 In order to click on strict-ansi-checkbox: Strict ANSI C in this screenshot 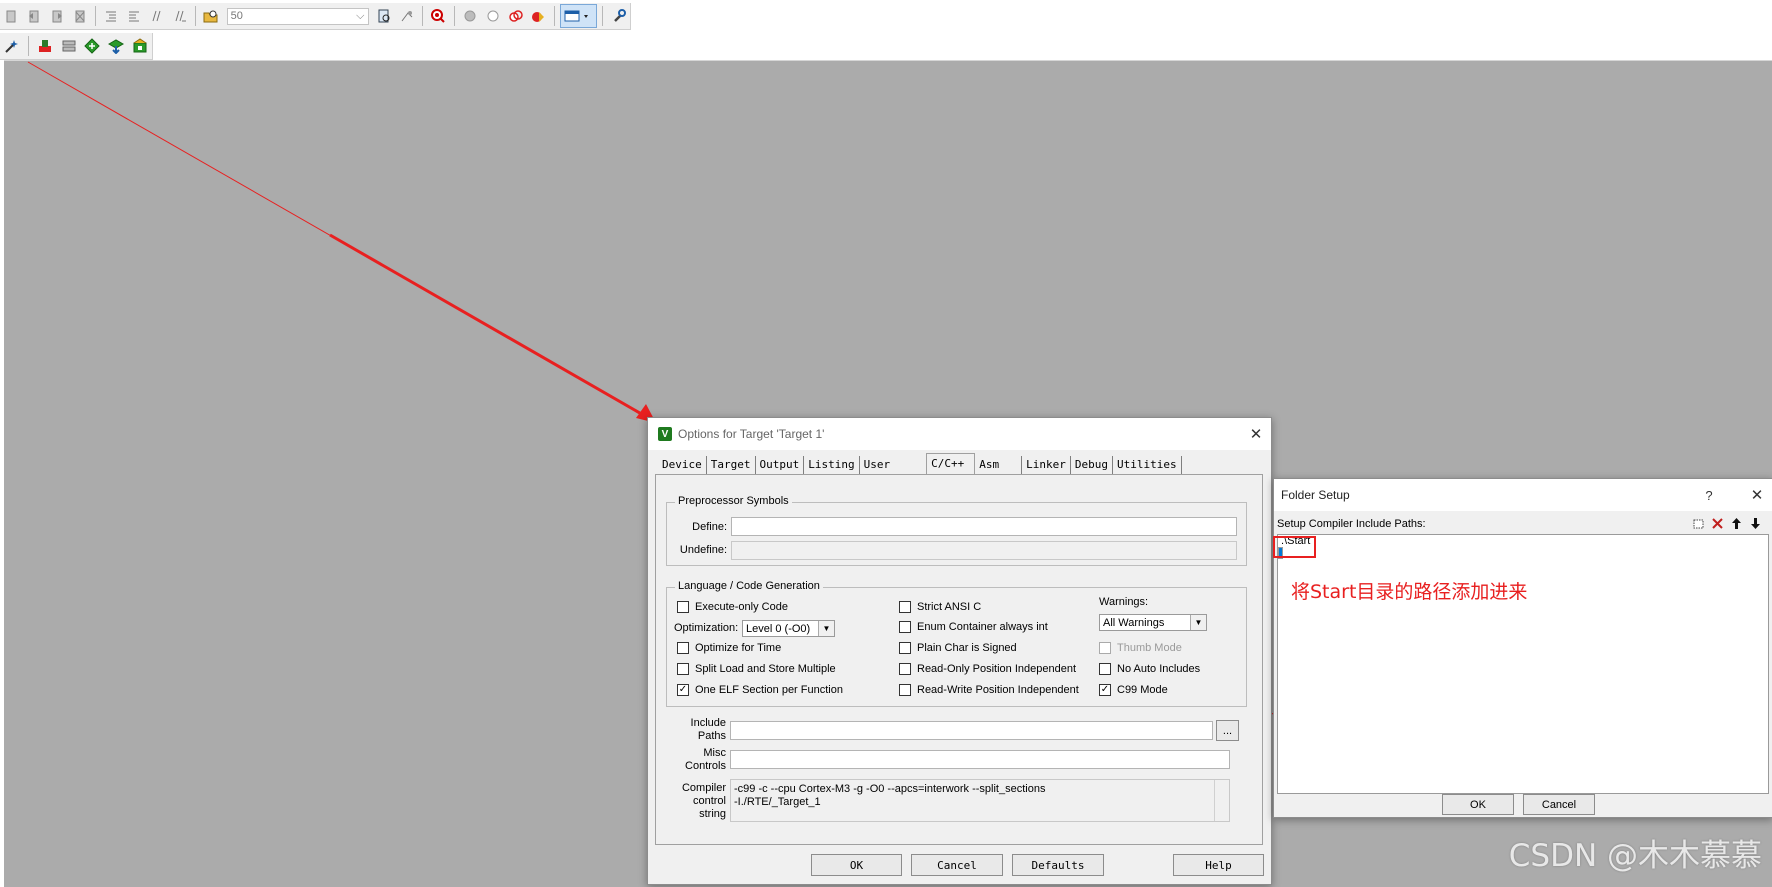, I will do `click(940, 607)`.